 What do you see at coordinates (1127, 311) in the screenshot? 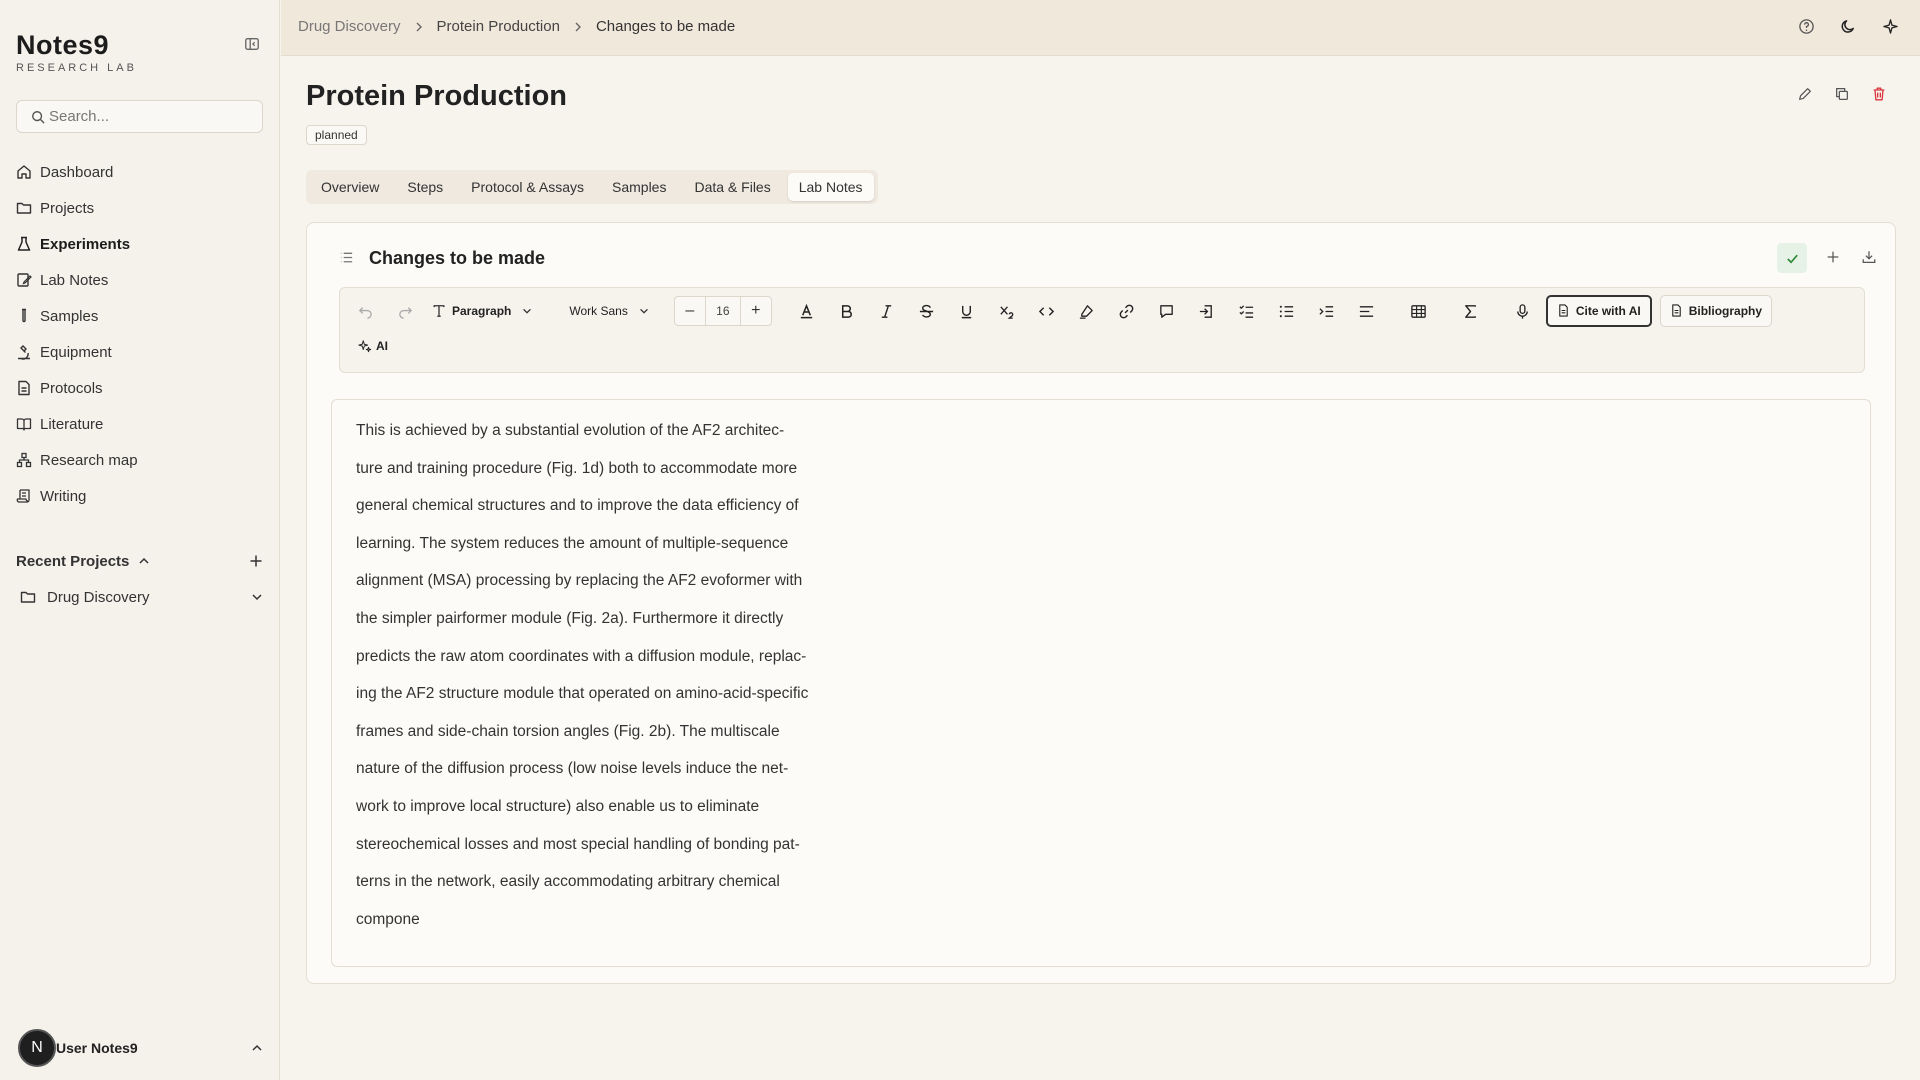
I see `link-icon` at bounding box center [1127, 311].